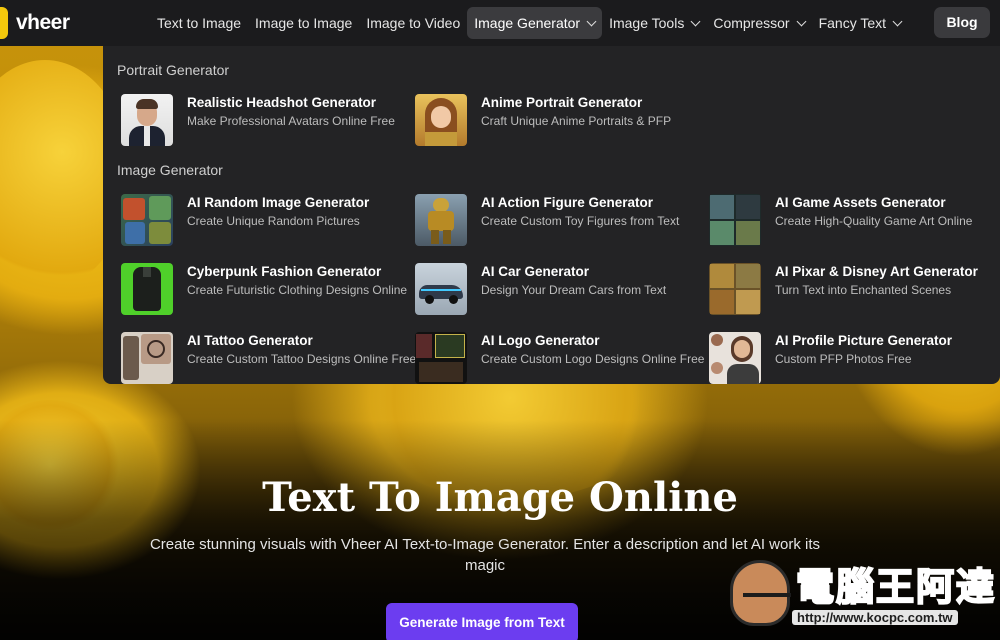  Describe the element at coordinates (147, 358) in the screenshot. I see `tattoo-thumbnail-icon` at that location.